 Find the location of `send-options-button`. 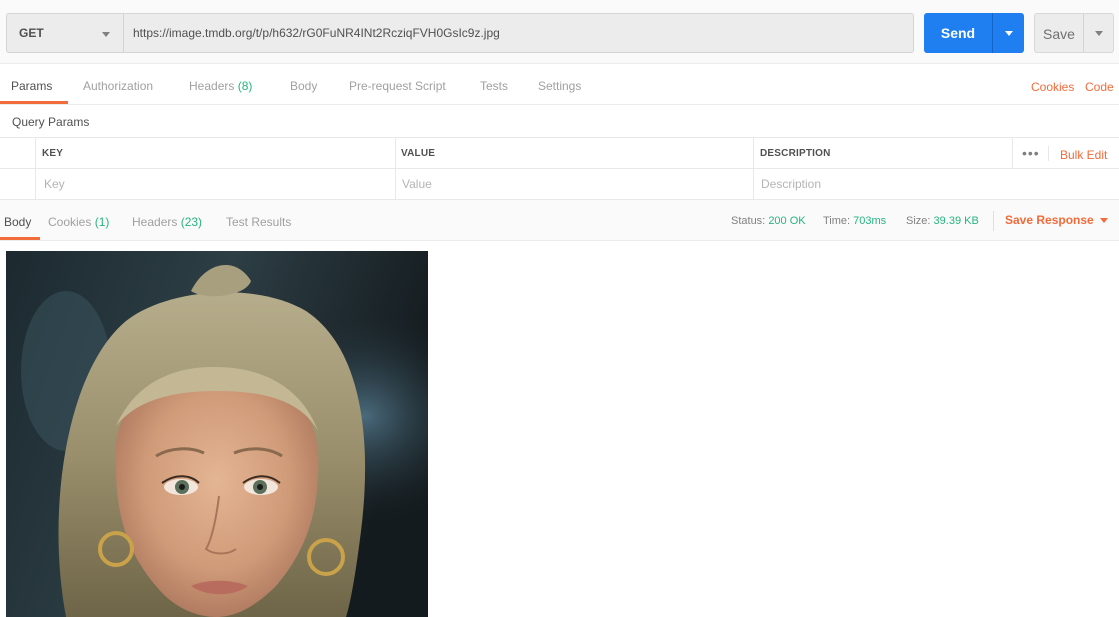

send-options-button is located at coordinates (1008, 33).